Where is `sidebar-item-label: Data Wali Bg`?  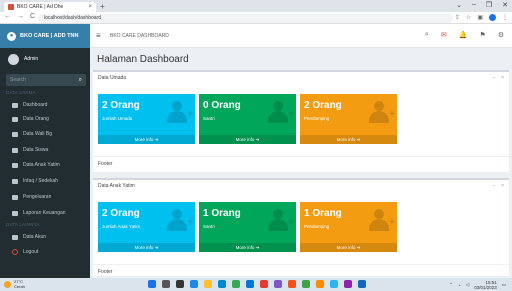
sidebar-item-label: Data Wali Bg is located at coordinates (37, 134).